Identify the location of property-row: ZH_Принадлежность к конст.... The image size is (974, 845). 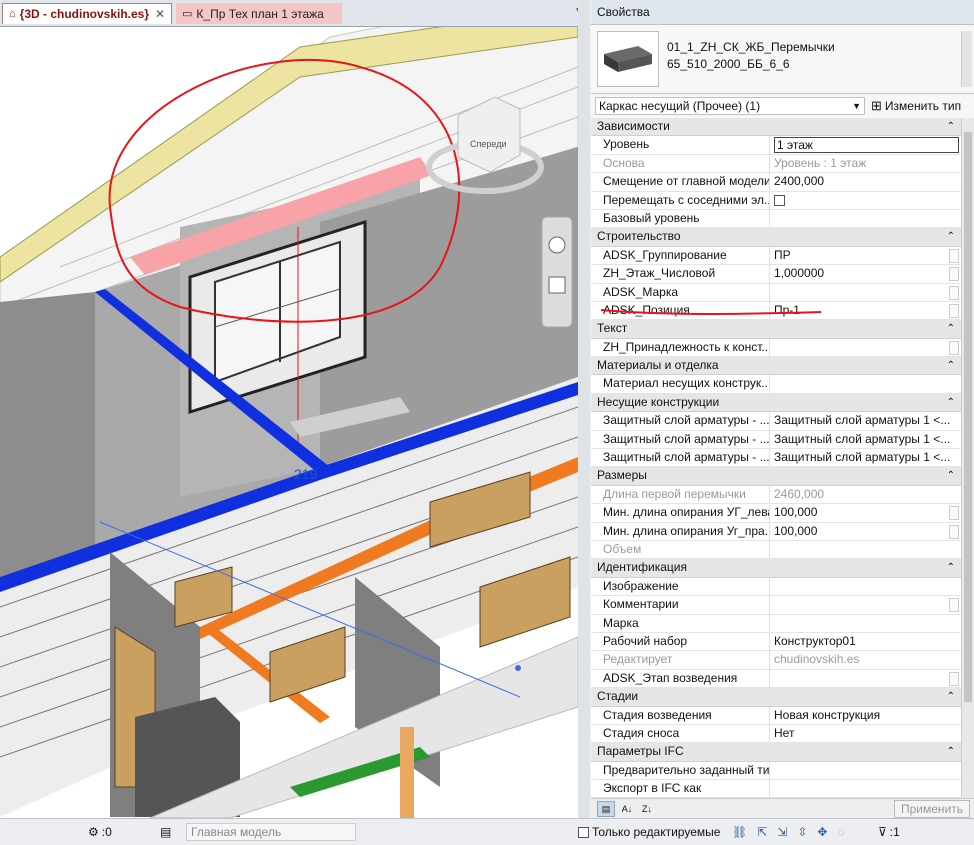
(776, 348).